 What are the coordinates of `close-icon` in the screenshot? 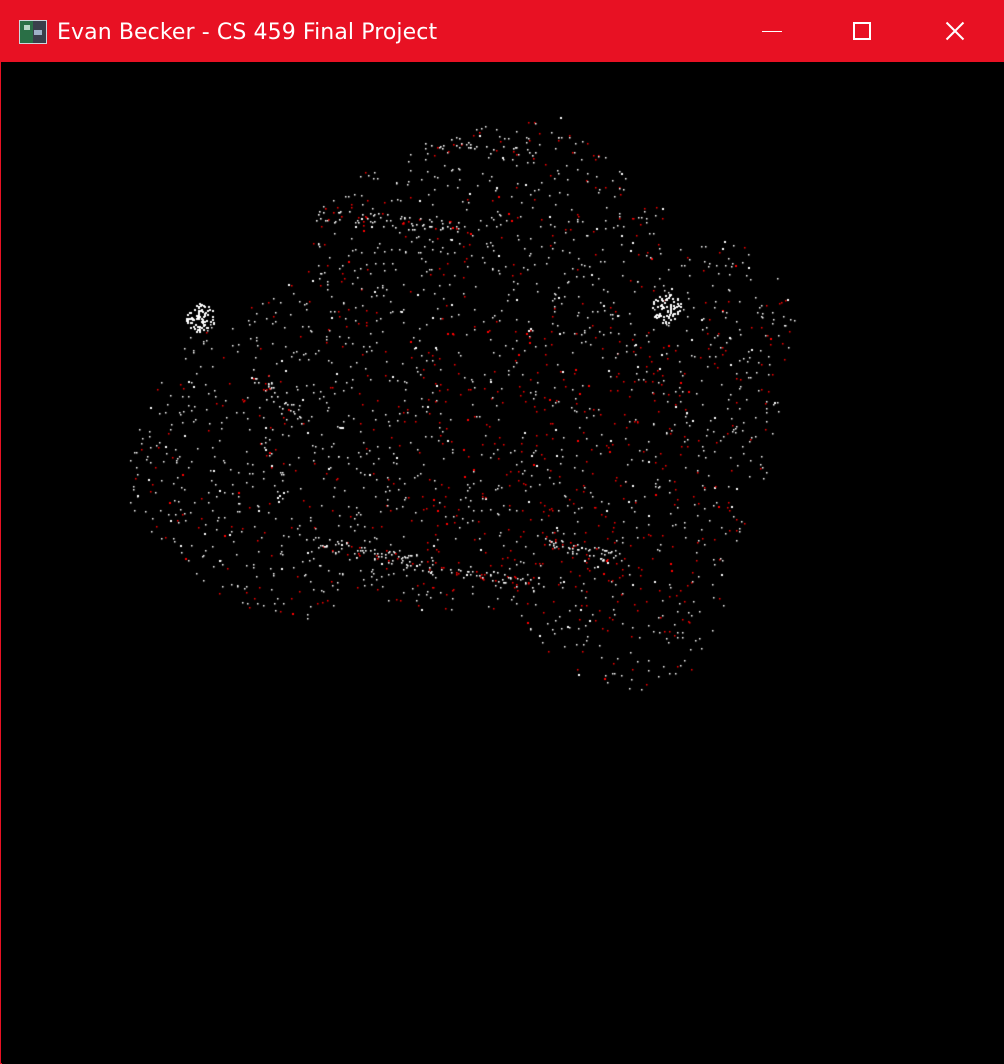 It's located at (955, 31).